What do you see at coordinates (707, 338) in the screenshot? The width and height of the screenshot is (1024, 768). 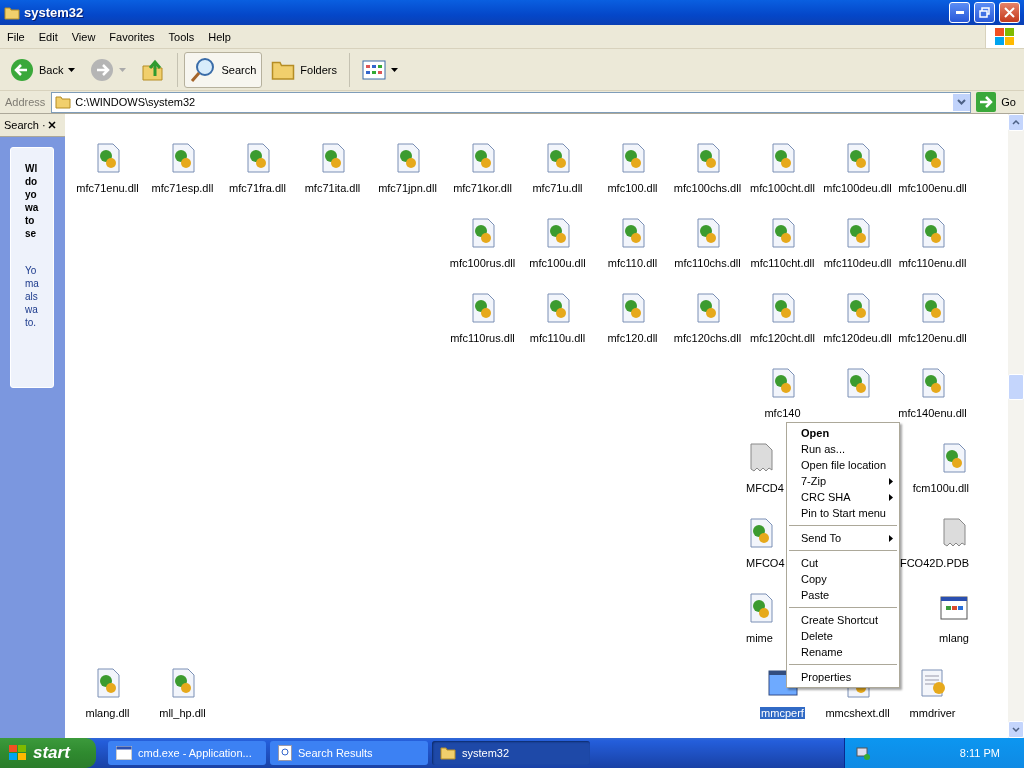 I see `file-name: mfc120chs.dll` at bounding box center [707, 338].